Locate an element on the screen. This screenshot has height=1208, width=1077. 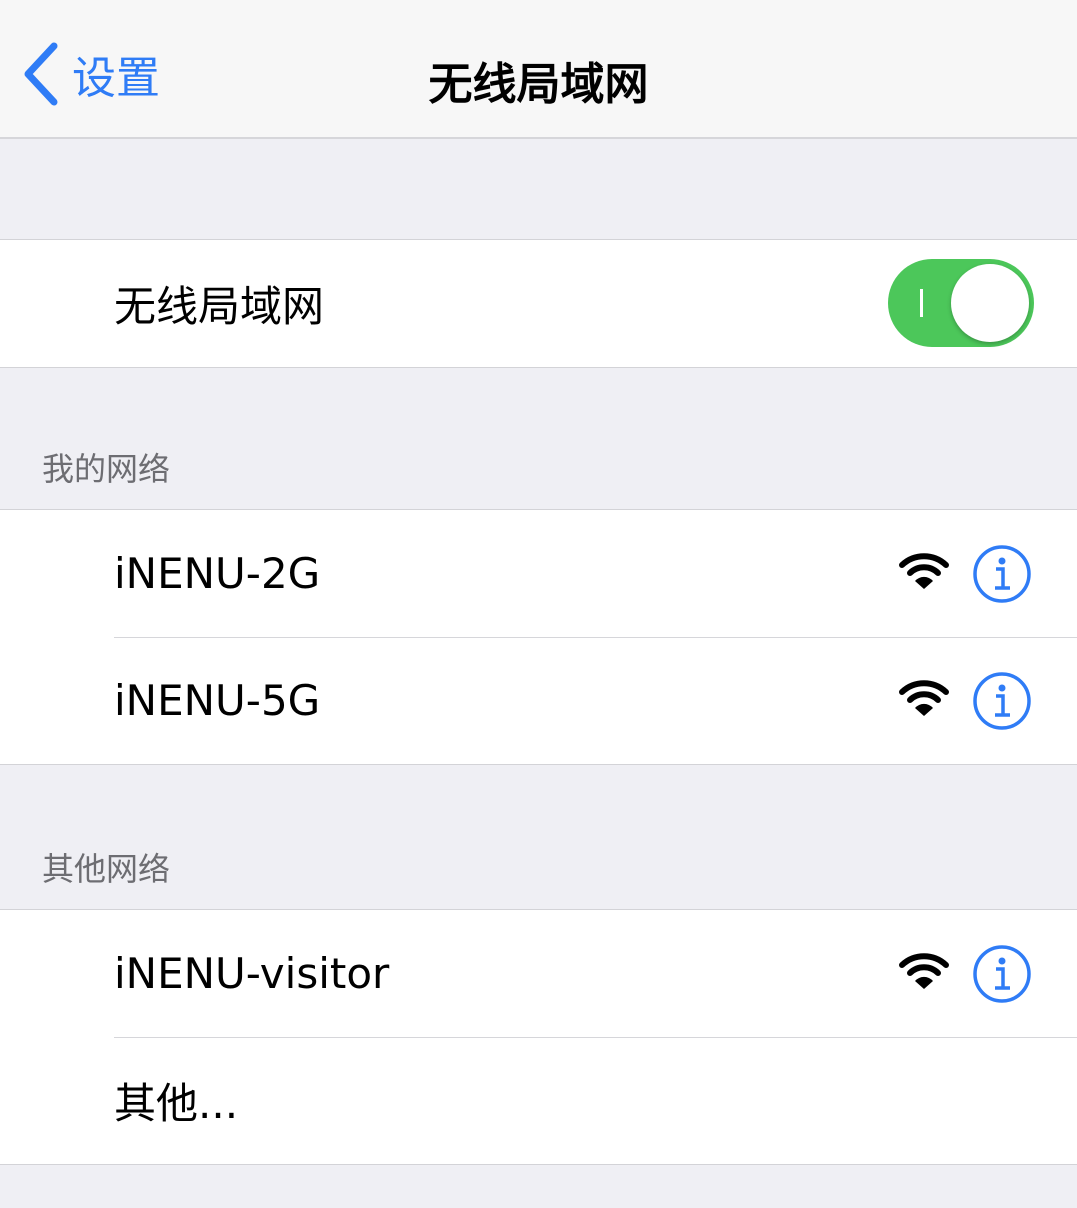
network-row: iNENU-5G is located at coordinates (538, 700).